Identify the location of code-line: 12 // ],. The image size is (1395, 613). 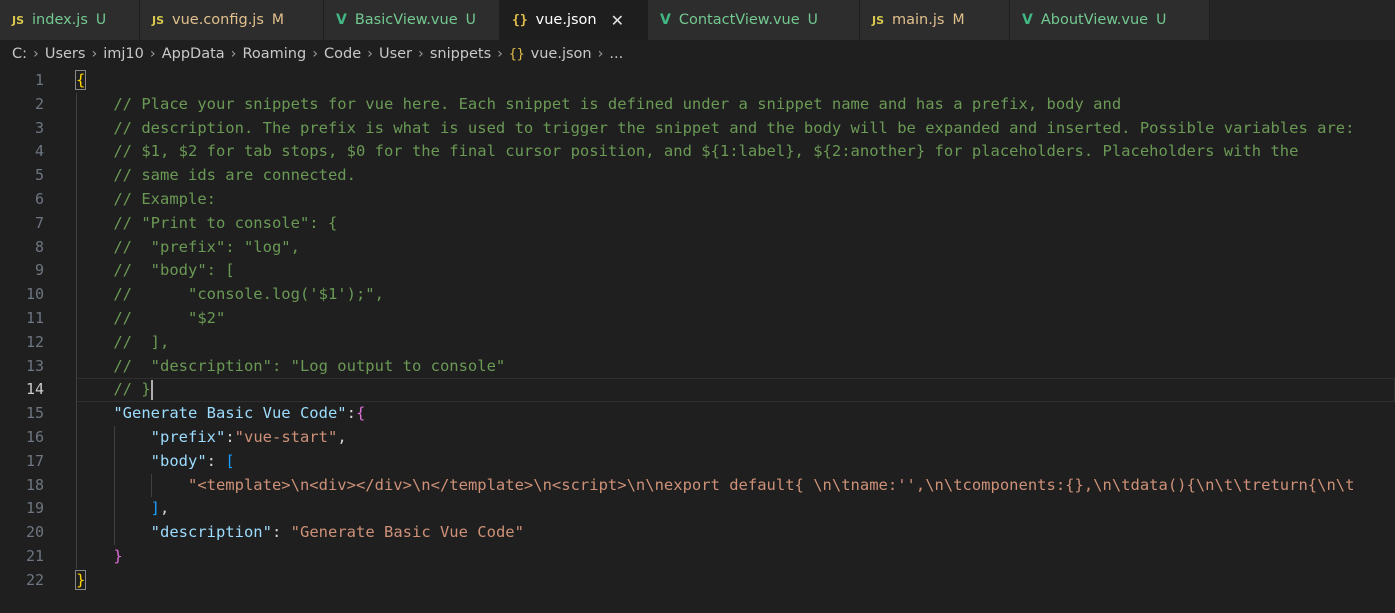
(697, 343).